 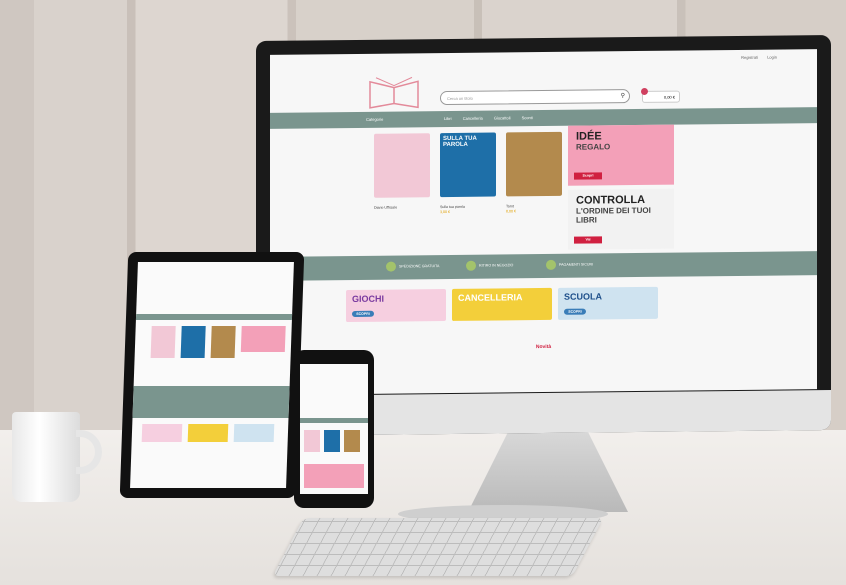 I want to click on product-title: Diario Ufficiale, so click(x=386, y=207).